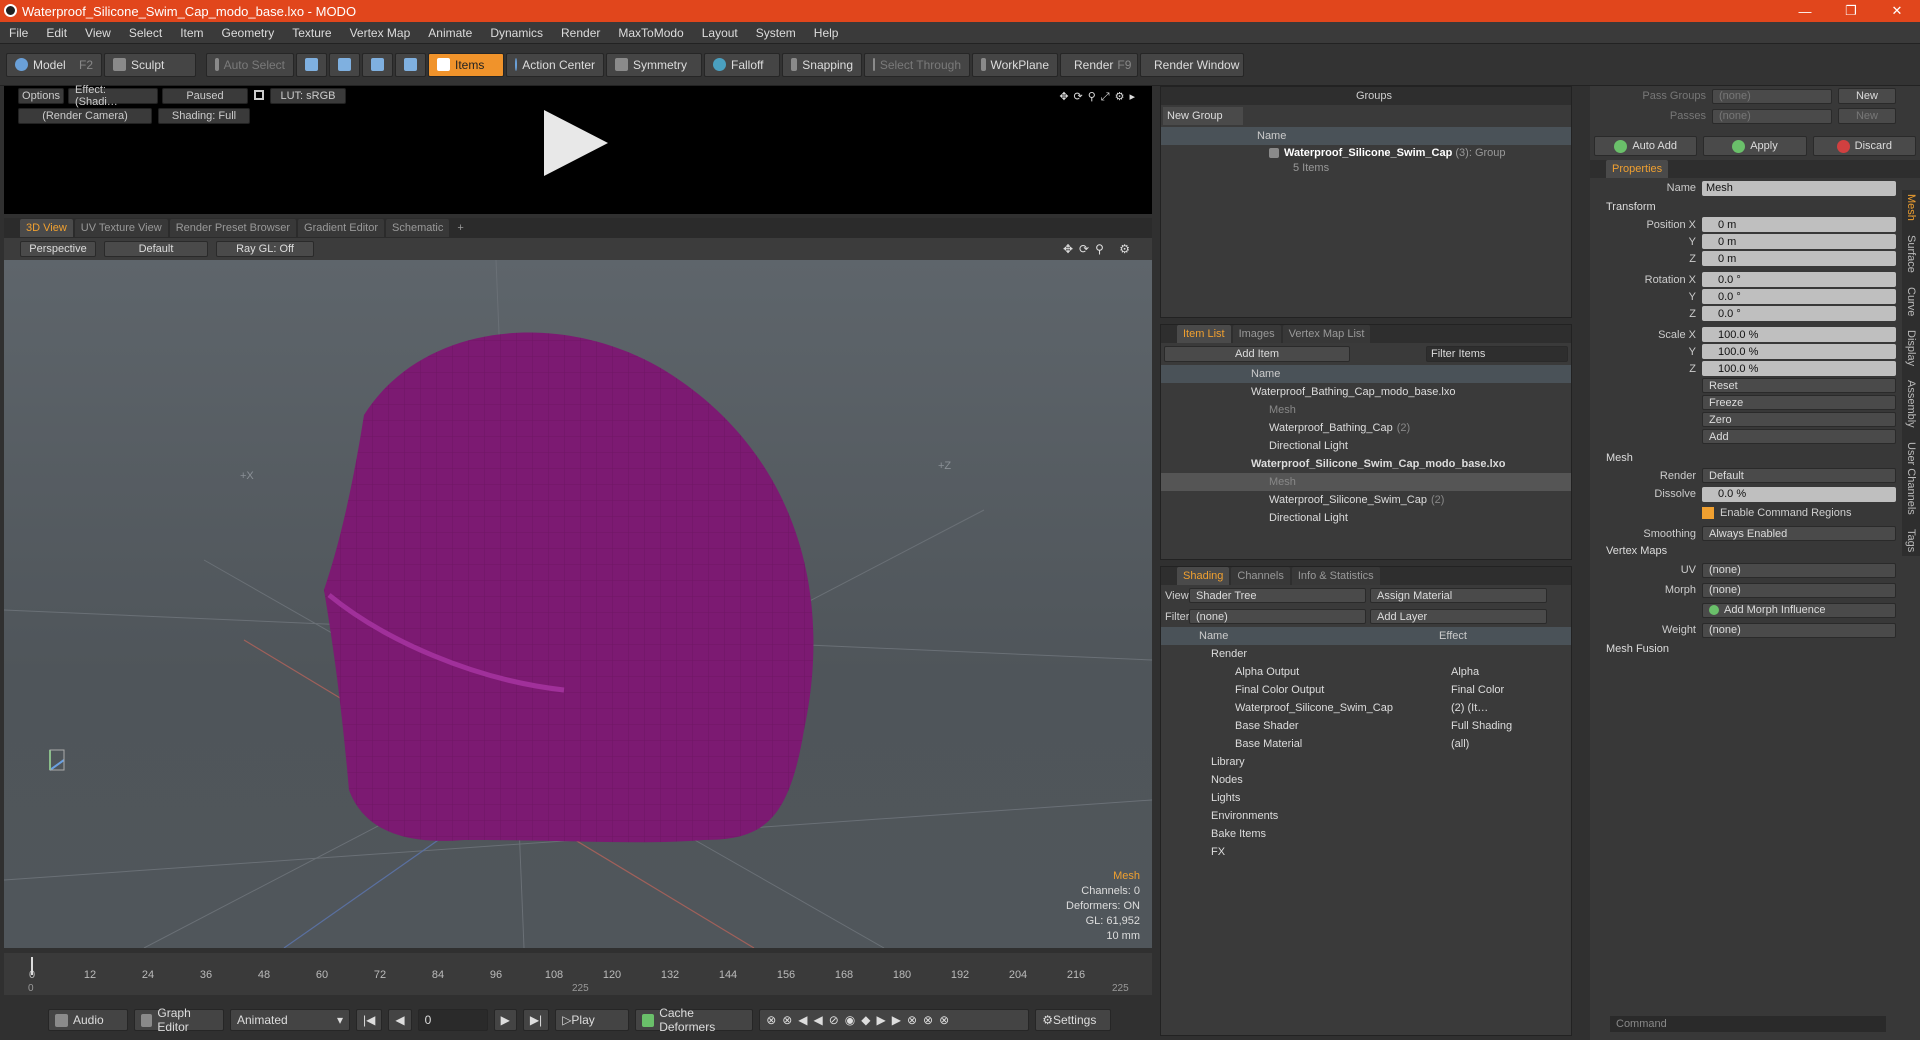 The width and height of the screenshot is (1920, 1040). What do you see at coordinates (1911, 301) in the screenshot?
I see `side-tab-curve: Curve` at bounding box center [1911, 301].